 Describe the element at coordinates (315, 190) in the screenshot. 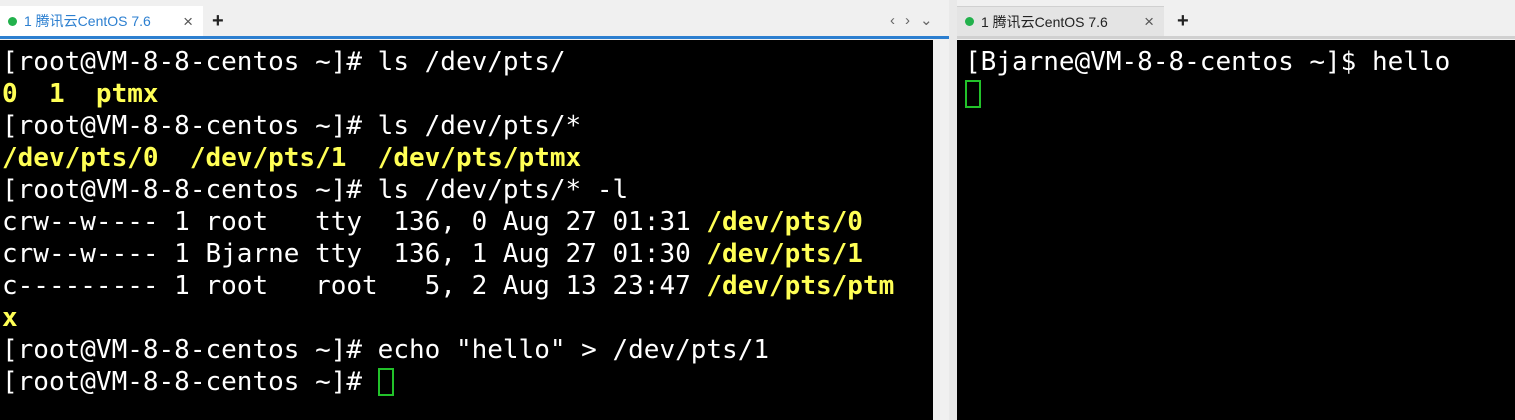

I see `terminal-text: [root@VM-8-8-centos ~]# ls /dev/pts/* -l` at that location.